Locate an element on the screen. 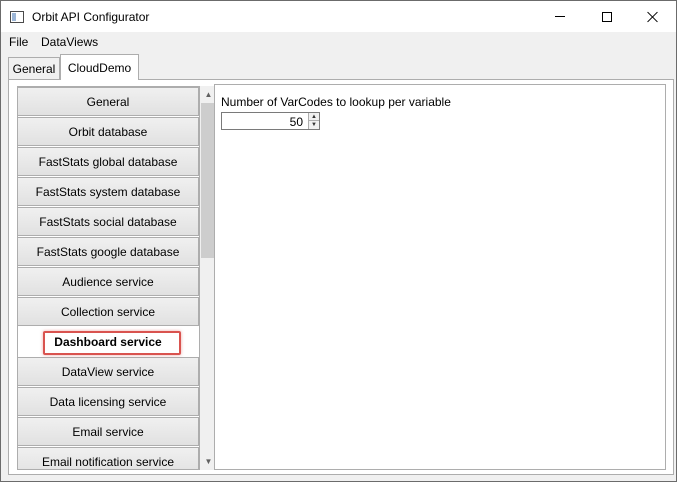 The width and height of the screenshot is (677, 482). app-window-icon is located at coordinates (17, 17).